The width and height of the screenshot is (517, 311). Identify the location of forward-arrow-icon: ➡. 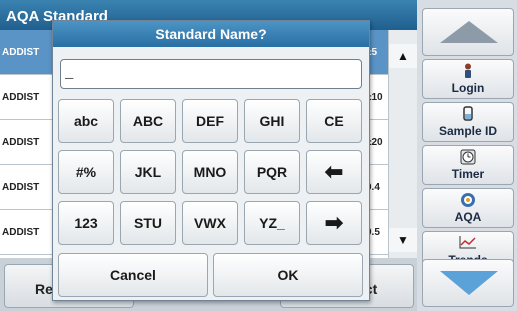
(334, 223).